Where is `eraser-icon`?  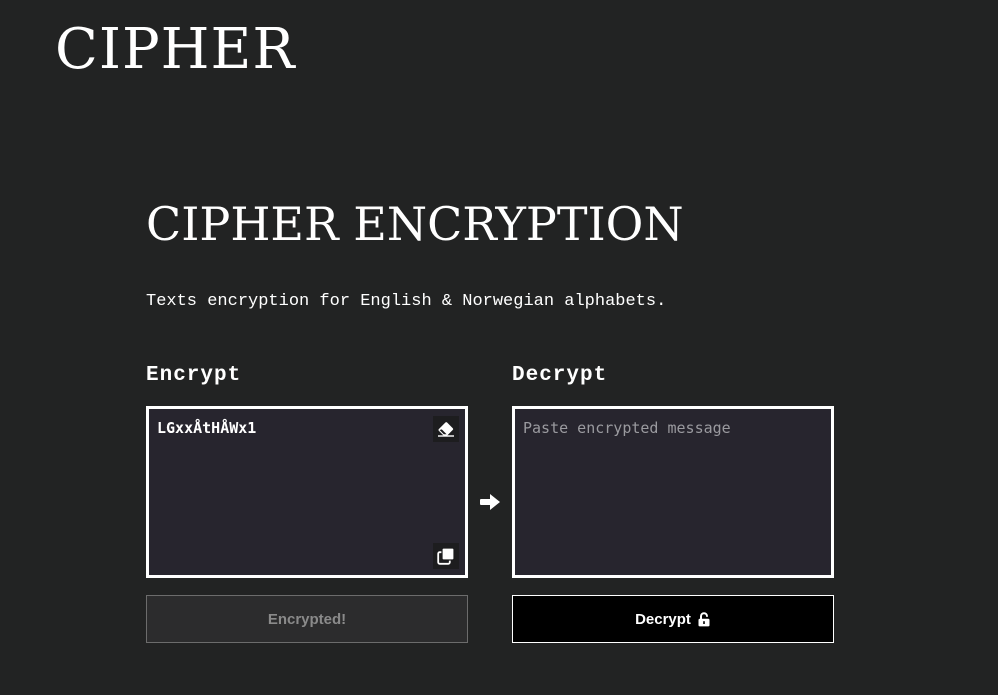 eraser-icon is located at coordinates (446, 429).